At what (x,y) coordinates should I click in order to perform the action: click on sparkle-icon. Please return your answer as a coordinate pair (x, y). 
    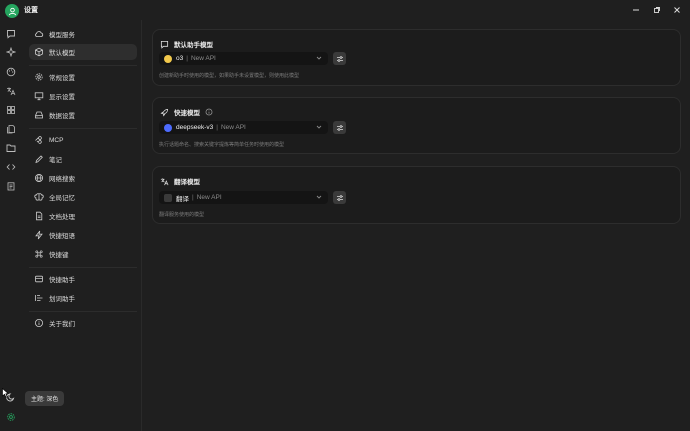
    Looking at the image, I should click on (11, 52).